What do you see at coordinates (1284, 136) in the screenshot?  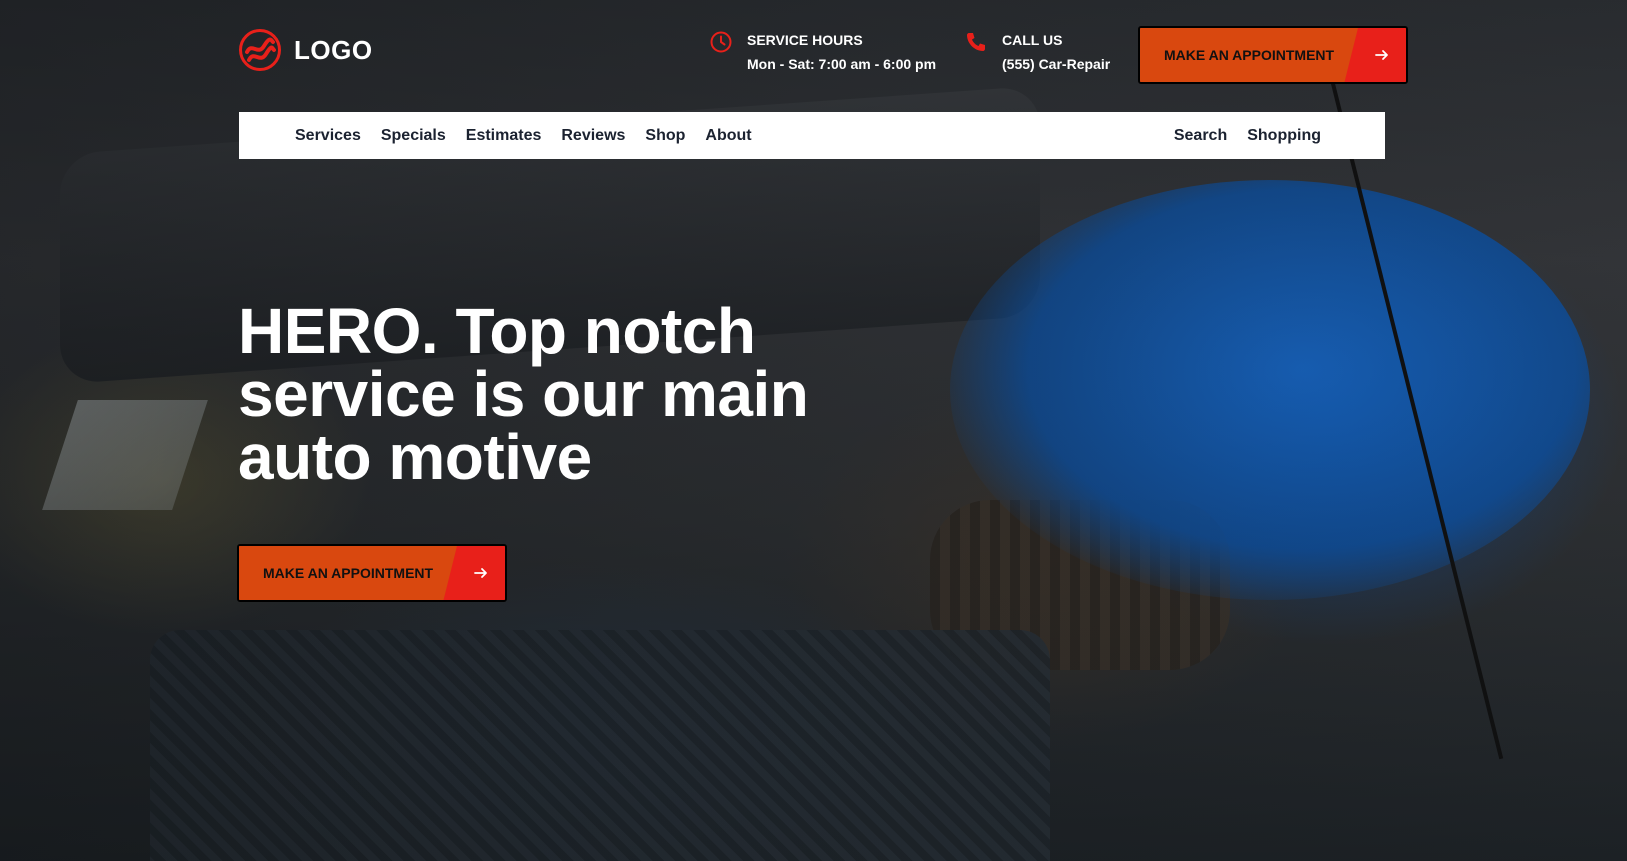 I see `nav-item-shopping: Shopping` at bounding box center [1284, 136].